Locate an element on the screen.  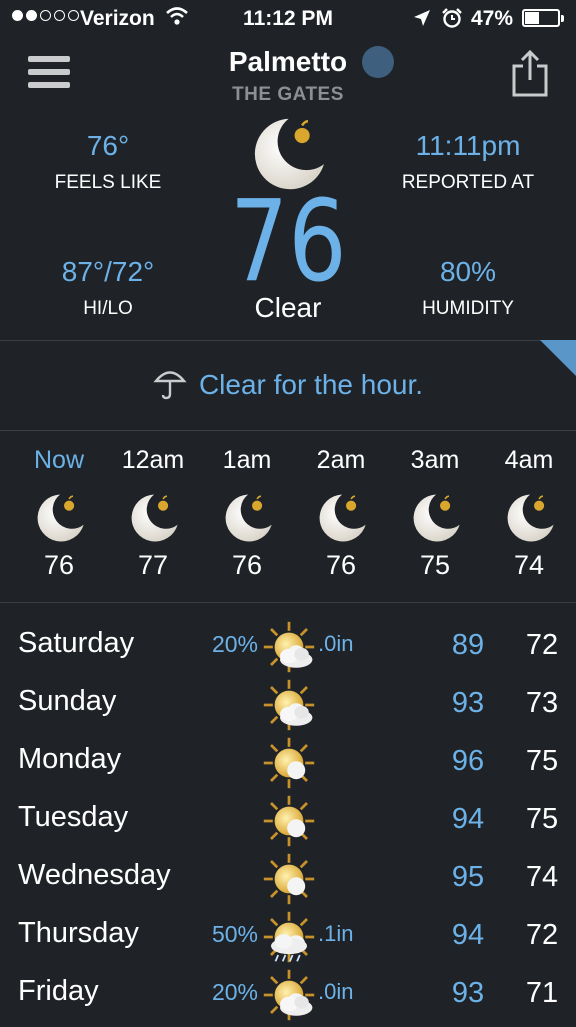
share-icon is located at coordinates (530, 73).